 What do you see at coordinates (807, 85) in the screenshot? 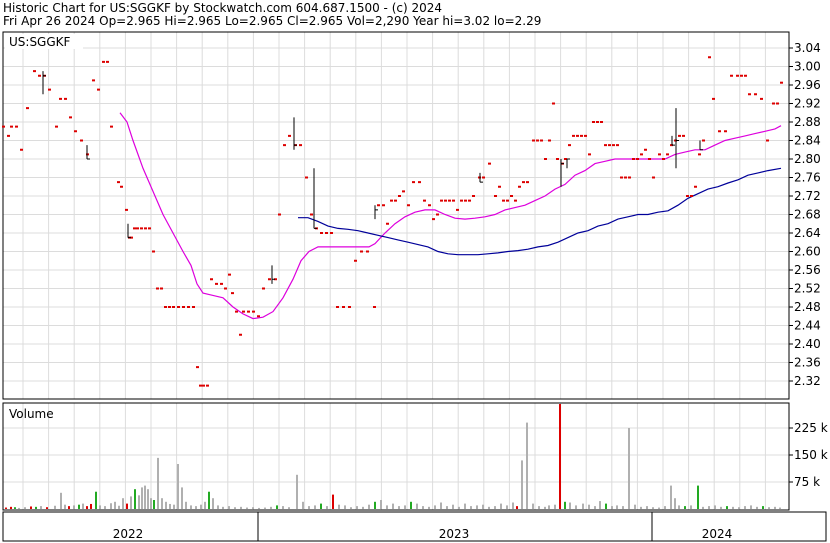
I see `price-tick-label: 2.96` at bounding box center [807, 85].